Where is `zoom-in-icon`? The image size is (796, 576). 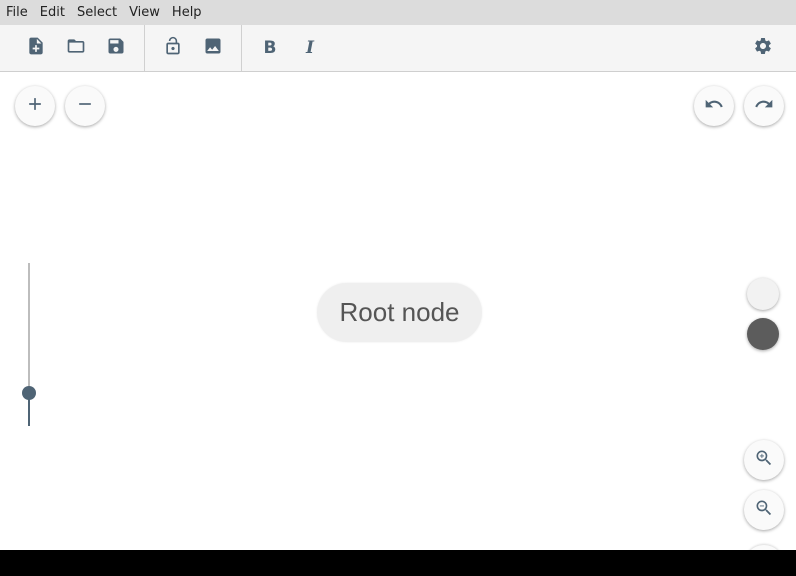 zoom-in-icon is located at coordinates (764, 460).